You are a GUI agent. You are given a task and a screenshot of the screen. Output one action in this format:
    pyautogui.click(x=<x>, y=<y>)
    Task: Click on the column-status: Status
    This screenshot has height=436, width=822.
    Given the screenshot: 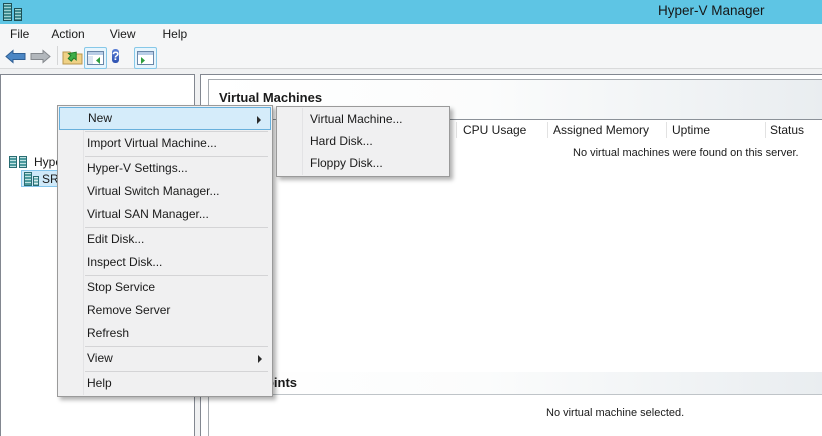 What is the action you would take?
    pyautogui.click(x=787, y=130)
    